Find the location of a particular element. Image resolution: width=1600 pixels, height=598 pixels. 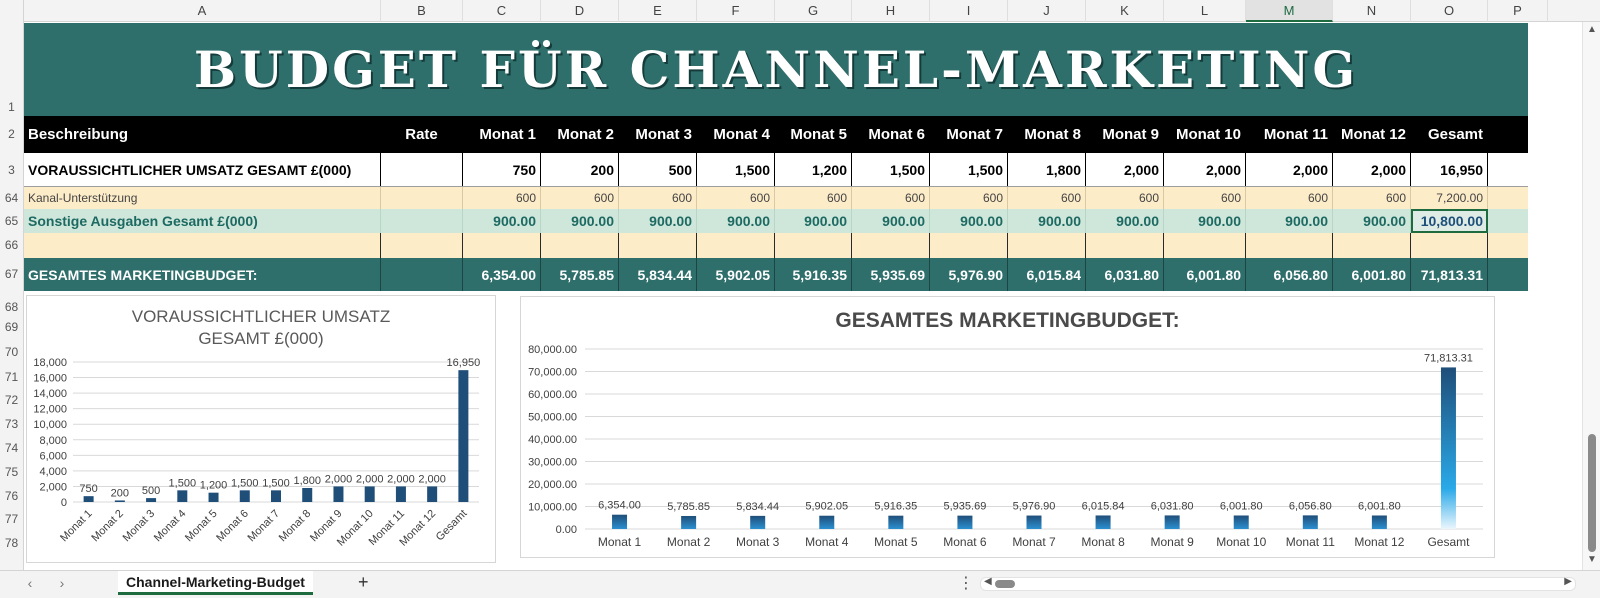

channel_row-month-2-cell: 600 is located at coordinates (580, 198).